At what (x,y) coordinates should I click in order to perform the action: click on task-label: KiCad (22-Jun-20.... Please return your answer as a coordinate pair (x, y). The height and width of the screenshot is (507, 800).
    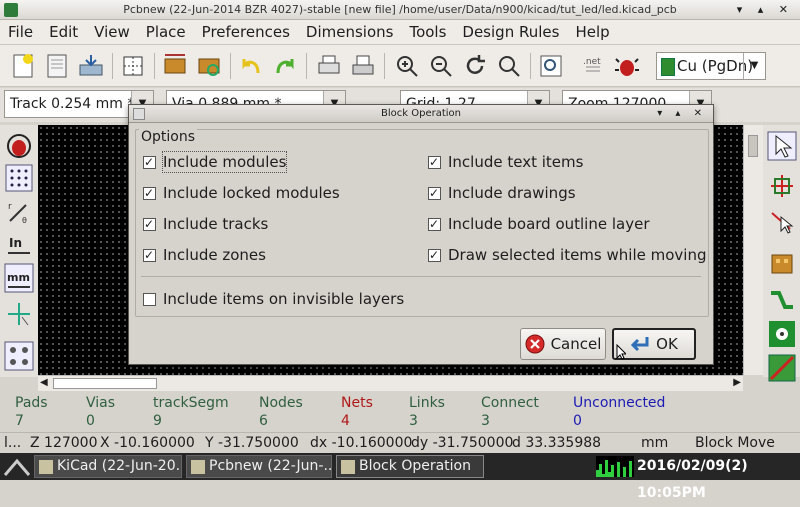
    Looking at the image, I should click on (119, 466).